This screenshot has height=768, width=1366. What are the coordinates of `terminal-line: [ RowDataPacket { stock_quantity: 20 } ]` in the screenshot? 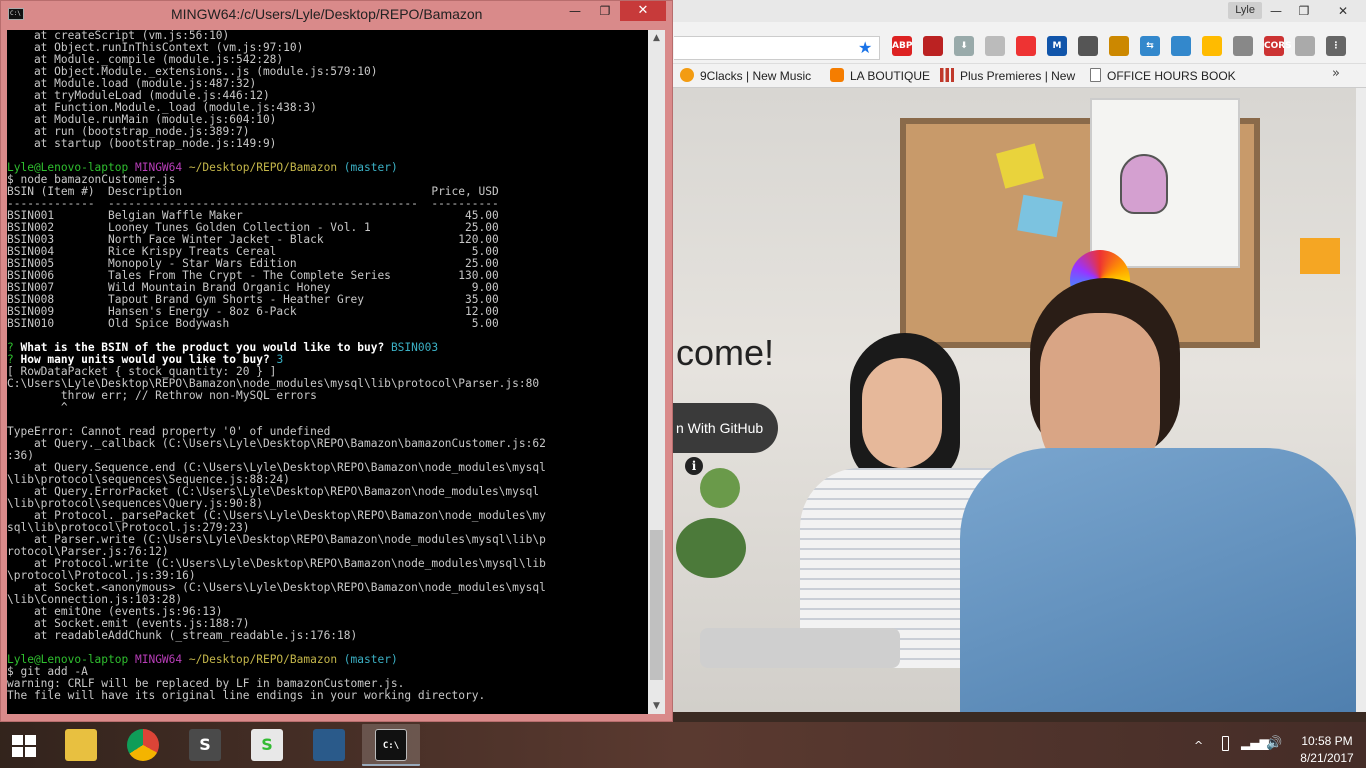 It's located at (327, 372).